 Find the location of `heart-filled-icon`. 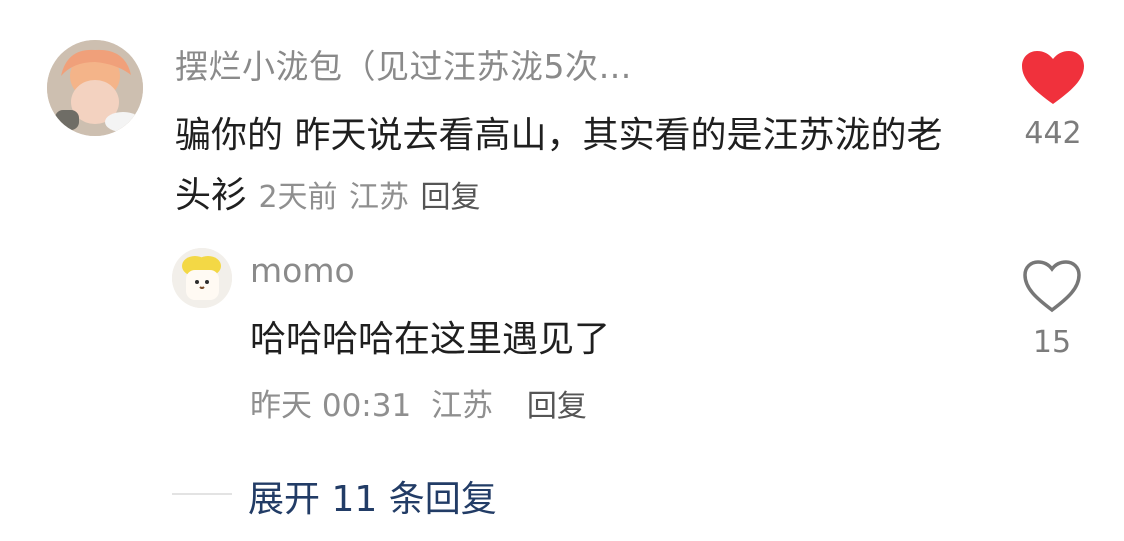

heart-filled-icon is located at coordinates (1053, 77).